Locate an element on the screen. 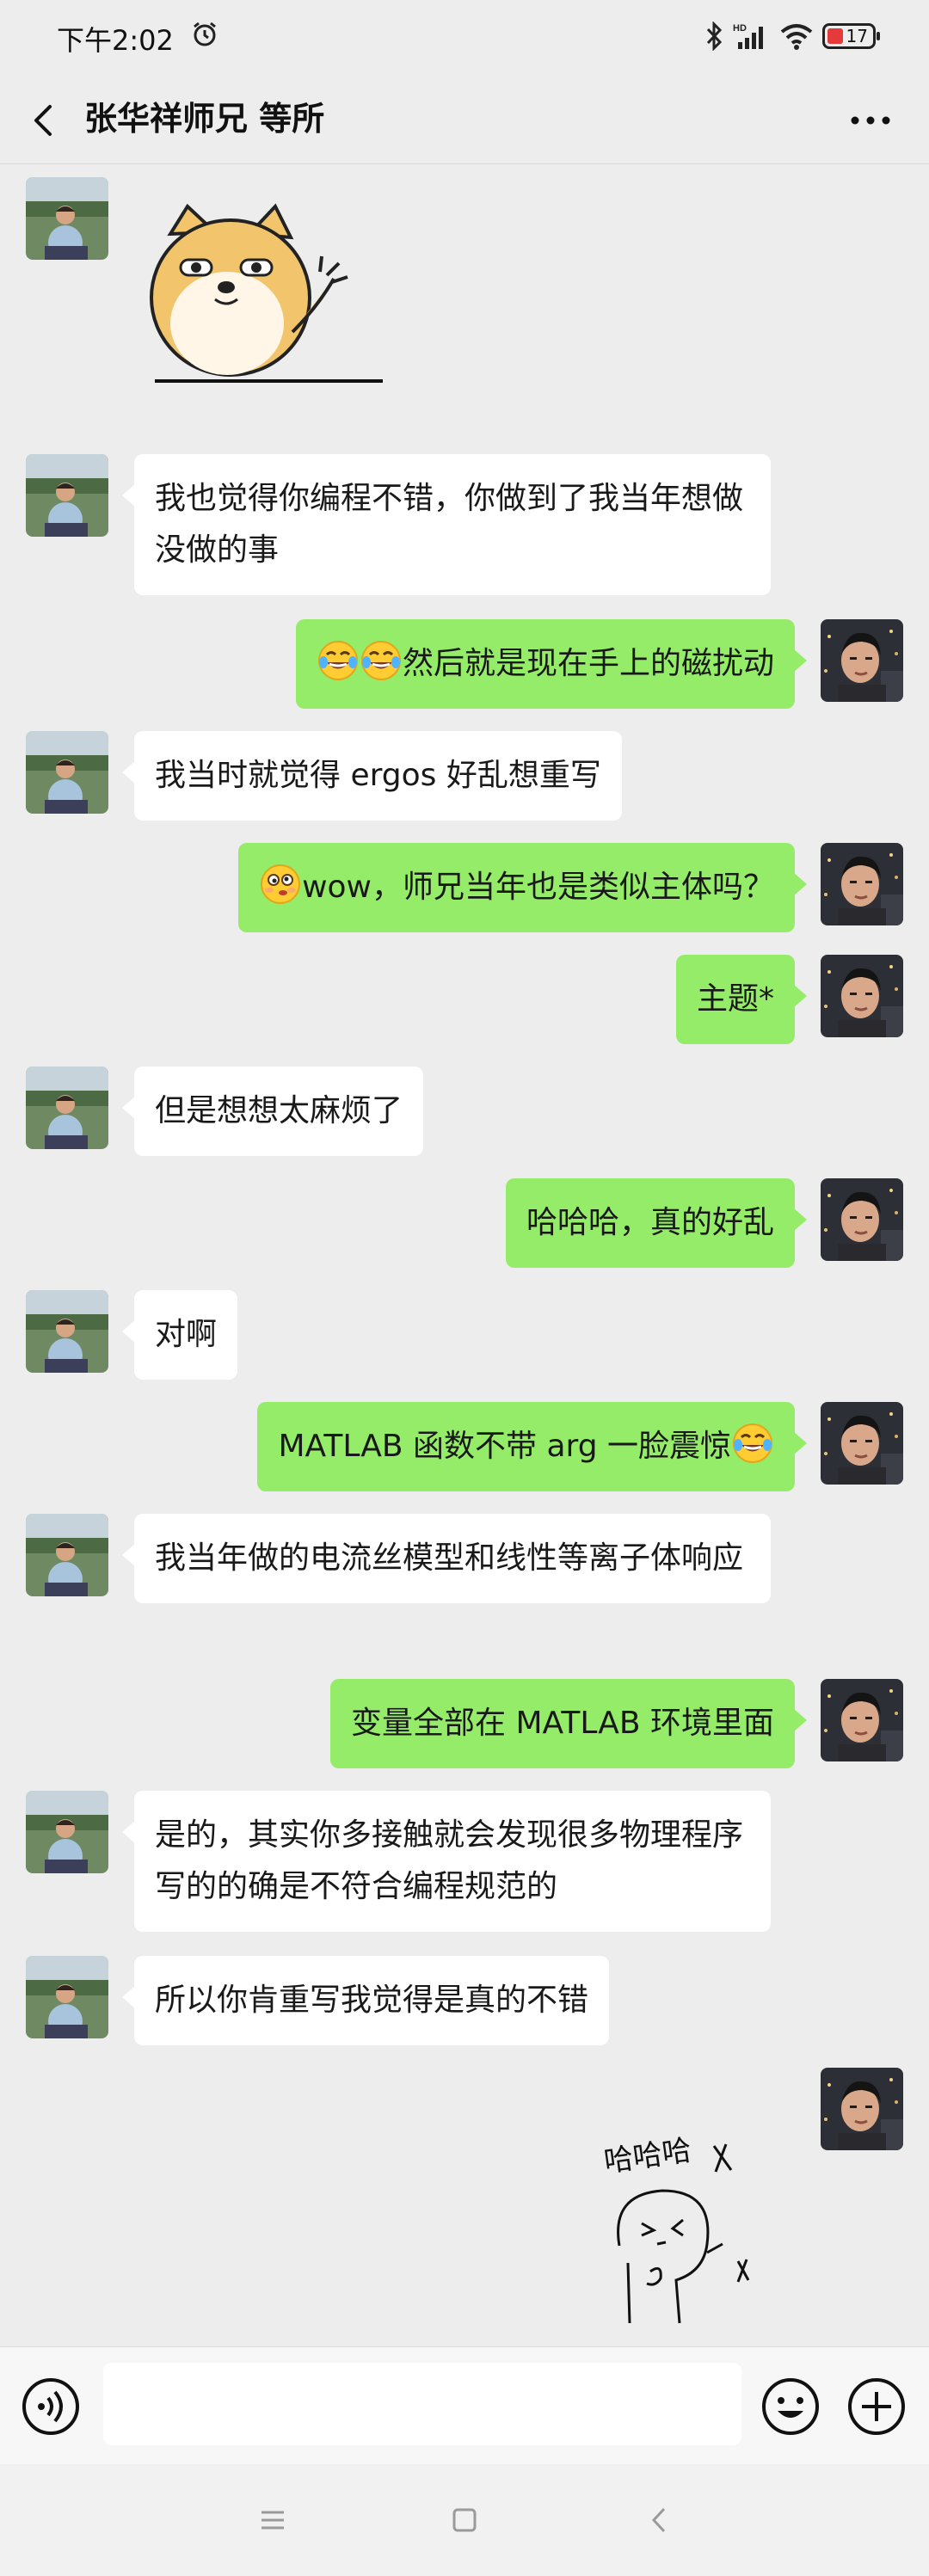  status-time: 下午2:02 is located at coordinates (115, 40).